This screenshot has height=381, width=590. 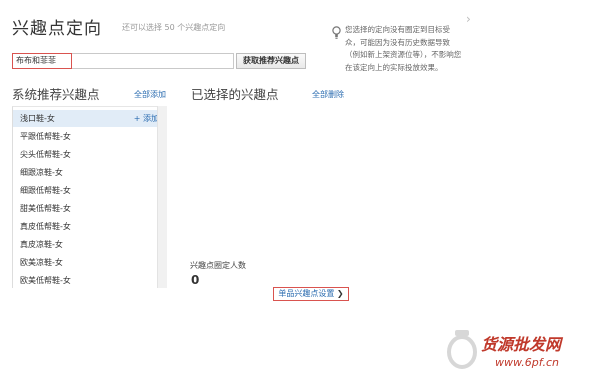 What do you see at coordinates (522, 344) in the screenshot?
I see `watermark-brand-text: 货源批发网` at bounding box center [522, 344].